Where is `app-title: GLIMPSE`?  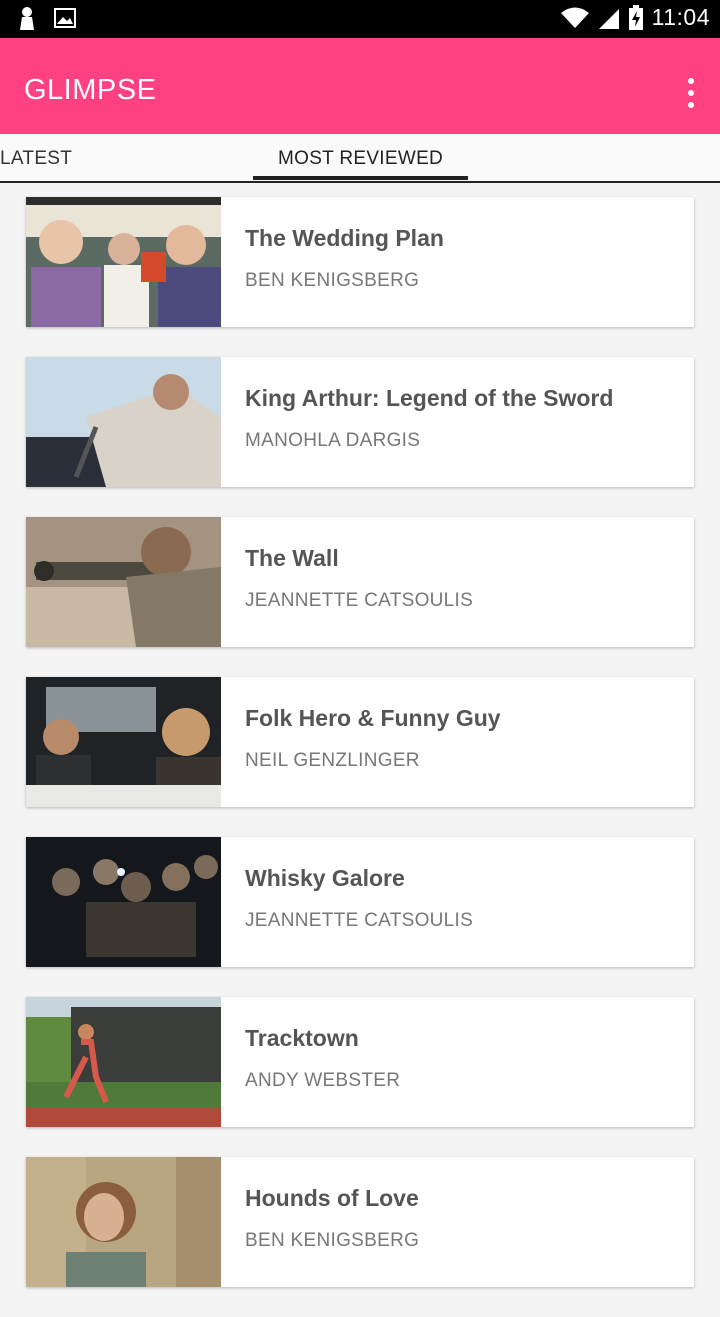
app-title: GLIMPSE is located at coordinates (90, 90).